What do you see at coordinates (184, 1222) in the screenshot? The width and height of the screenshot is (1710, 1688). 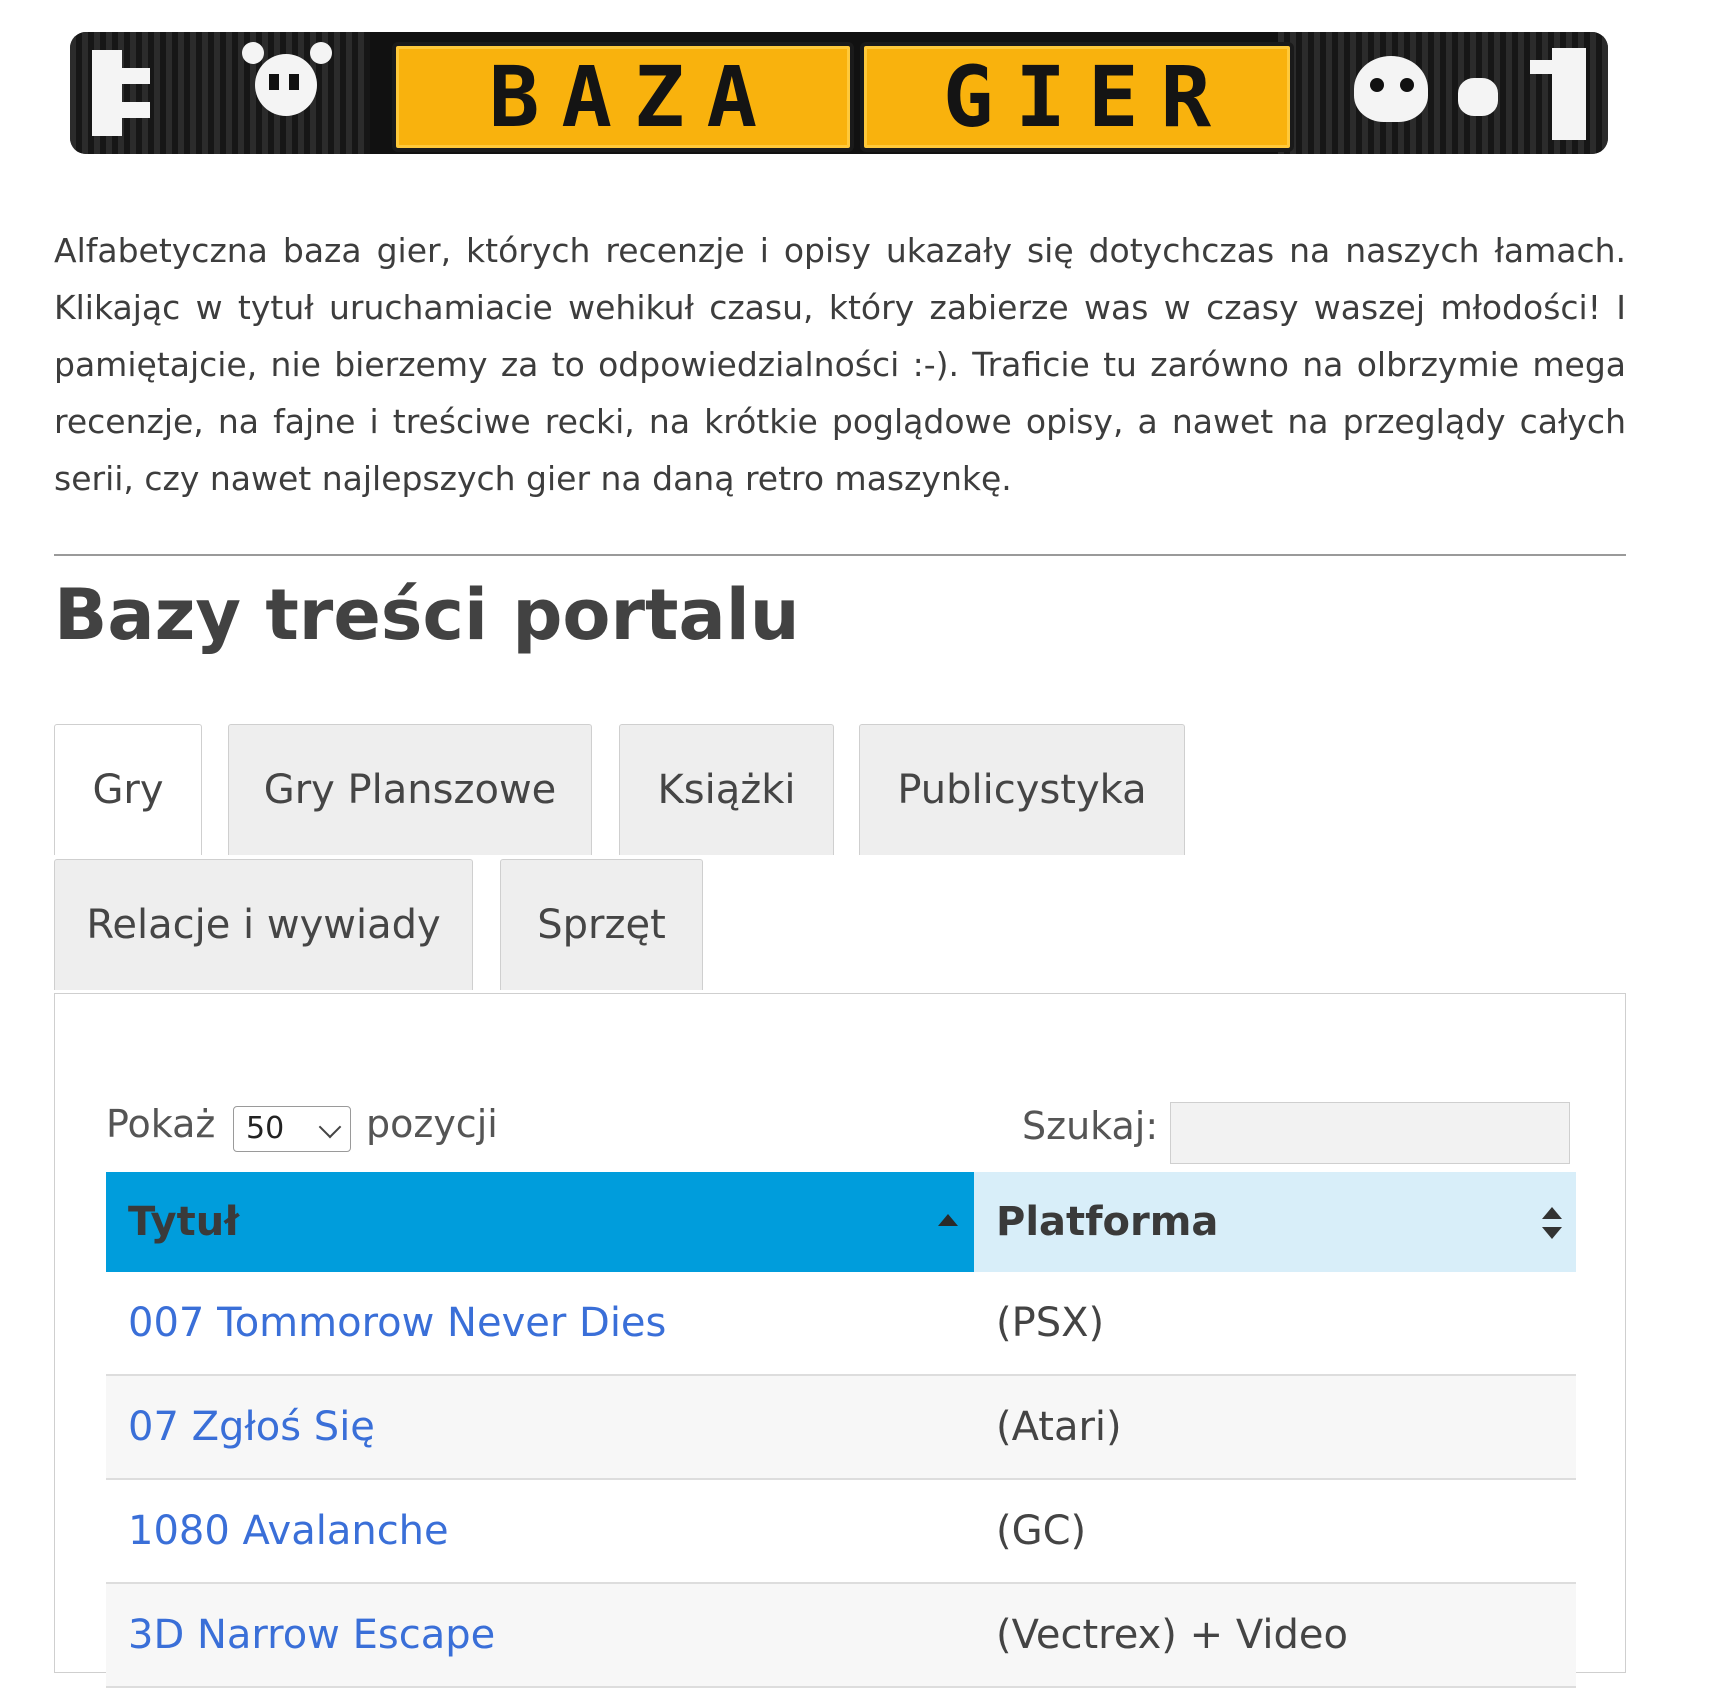 I see `column-header-label: Tytuł` at bounding box center [184, 1222].